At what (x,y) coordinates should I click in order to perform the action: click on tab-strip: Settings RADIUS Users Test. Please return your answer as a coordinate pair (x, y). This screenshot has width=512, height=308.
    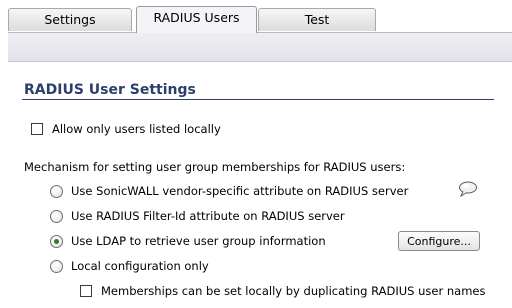
    Looking at the image, I should click on (256, 16).